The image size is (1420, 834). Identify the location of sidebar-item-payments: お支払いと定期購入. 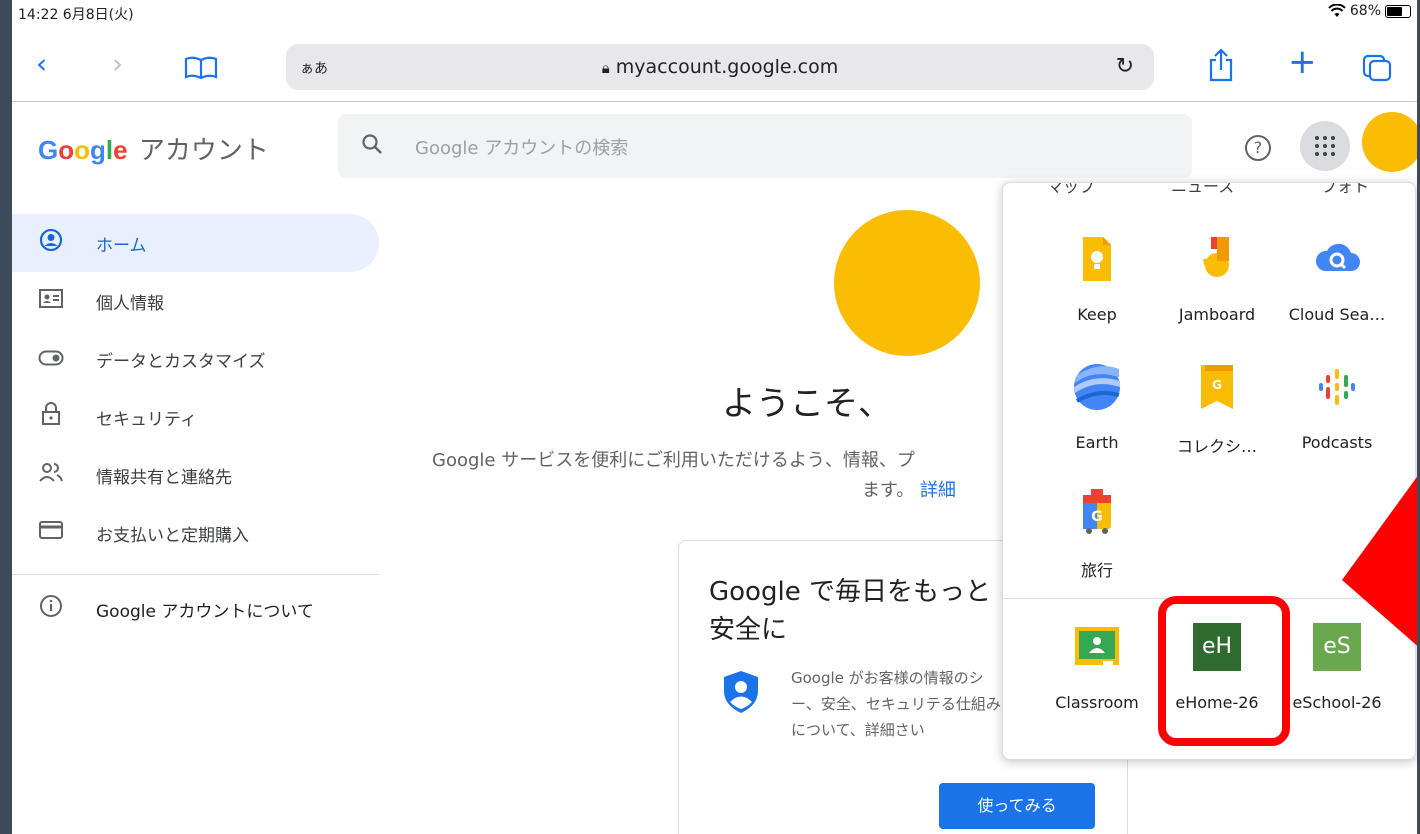
(195, 533).